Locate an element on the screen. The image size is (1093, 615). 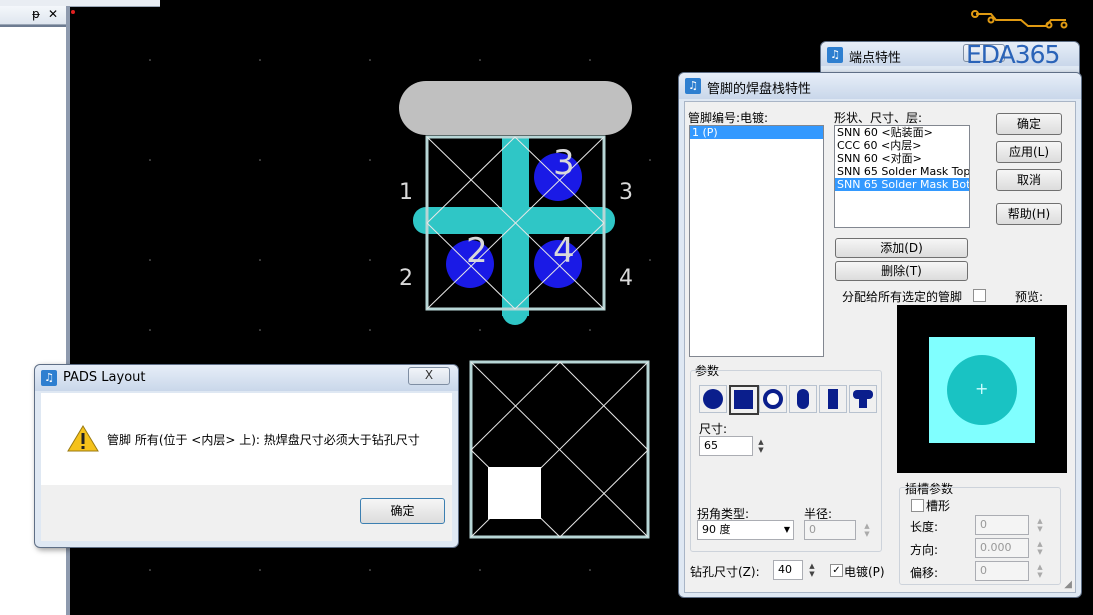
pad-number-3: 3 is located at coordinates (564, 163).